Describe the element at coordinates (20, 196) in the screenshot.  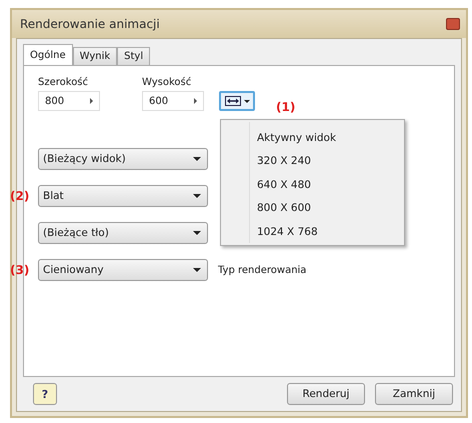
I see `callout-number: (2)` at that location.